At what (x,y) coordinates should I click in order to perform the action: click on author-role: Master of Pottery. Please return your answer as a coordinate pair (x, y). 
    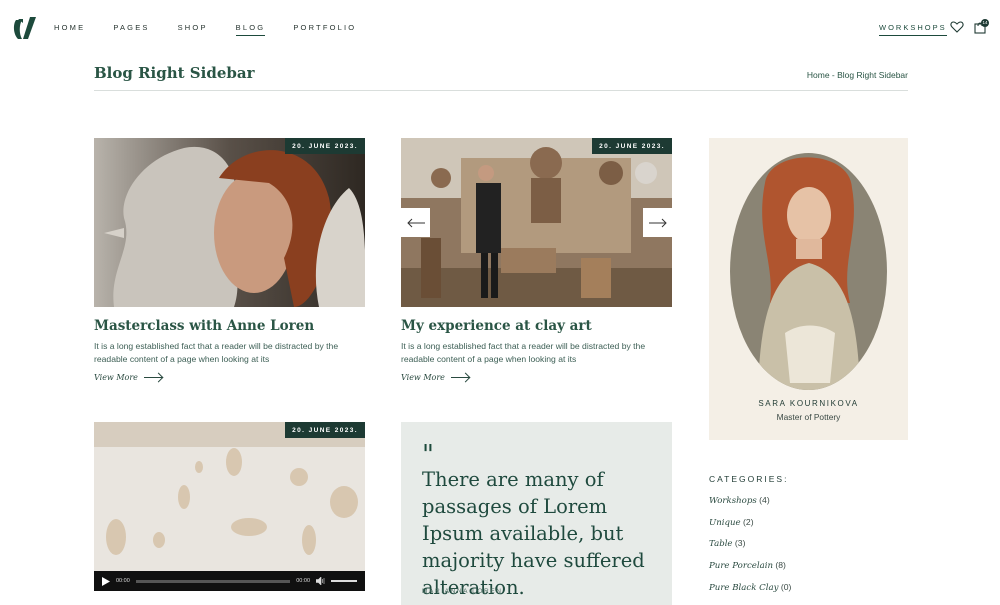
    Looking at the image, I should click on (808, 417).